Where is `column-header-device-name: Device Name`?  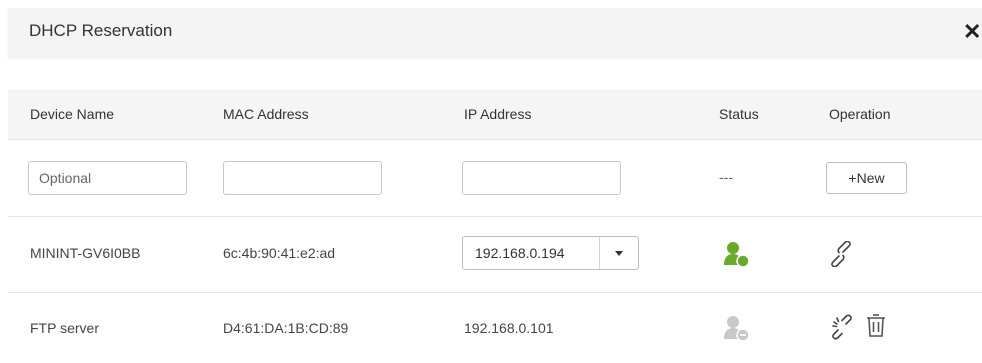
column-header-device-name: Device Name is located at coordinates (72, 114).